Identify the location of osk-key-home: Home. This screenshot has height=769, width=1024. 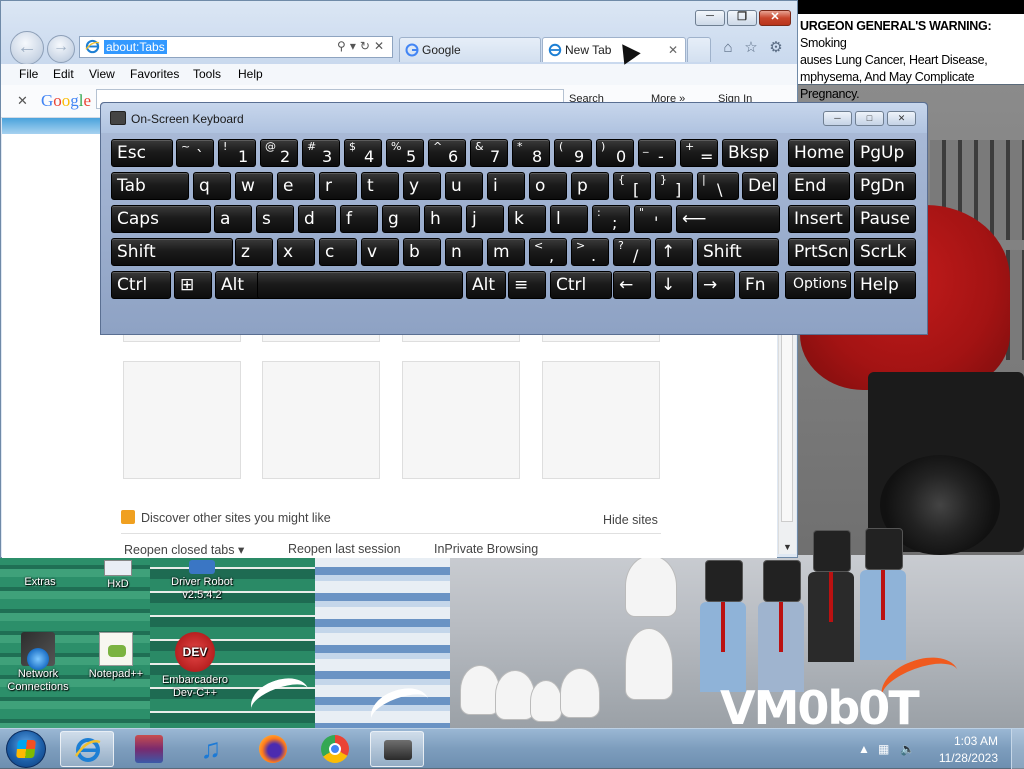
(819, 153).